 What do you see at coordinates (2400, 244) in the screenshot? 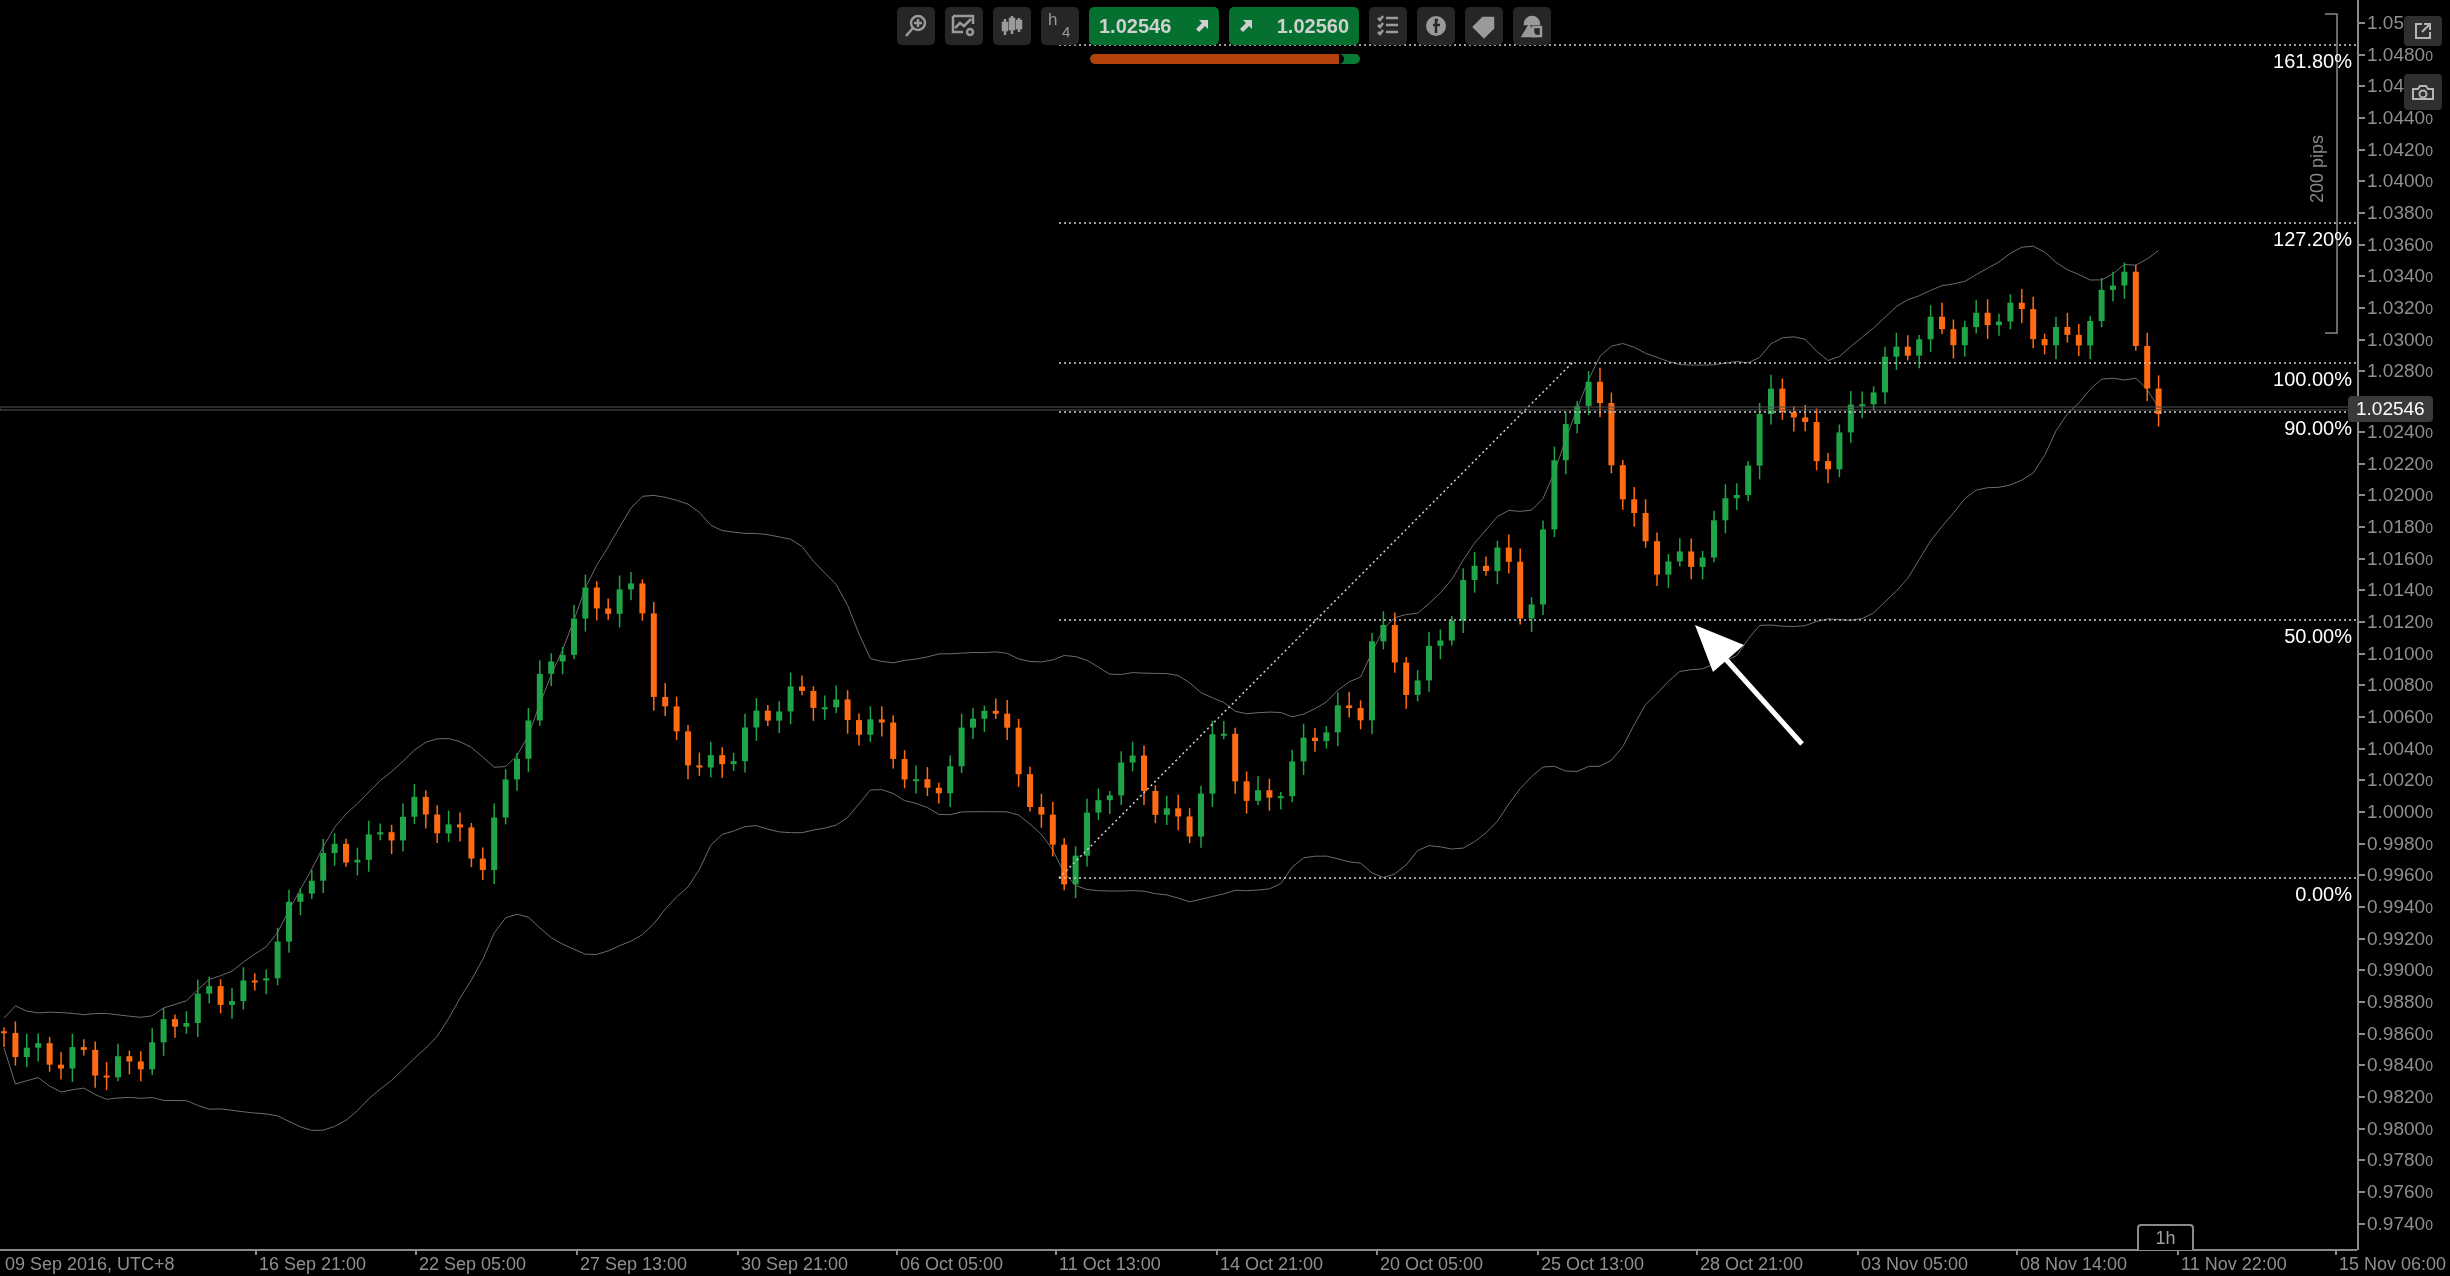
I see `price-axis-label: 1.03600` at bounding box center [2400, 244].